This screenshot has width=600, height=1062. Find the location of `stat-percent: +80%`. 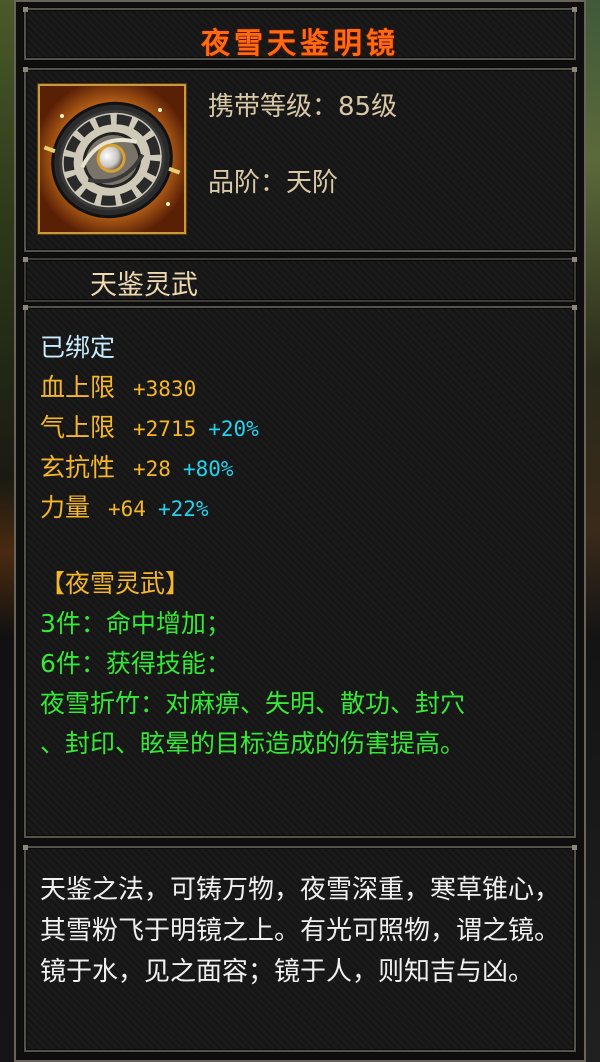

stat-percent: +80% is located at coordinates (208, 469).